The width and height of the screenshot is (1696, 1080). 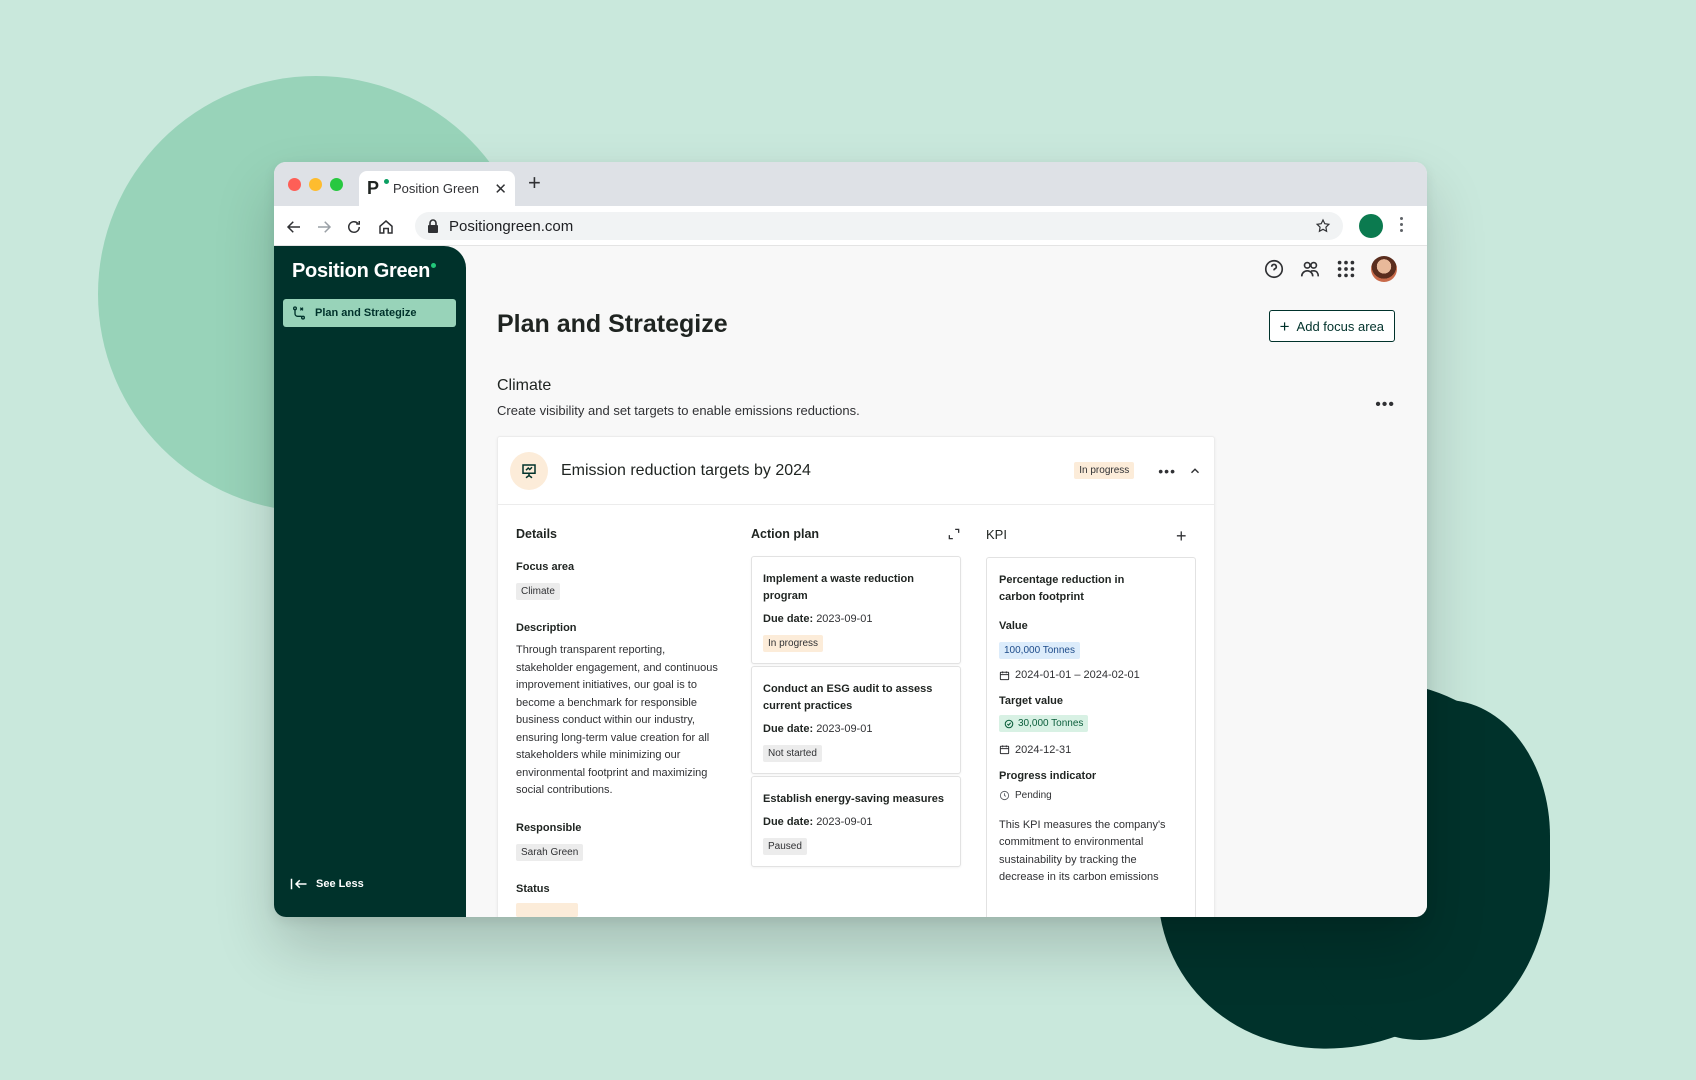 What do you see at coordinates (1181, 536) in the screenshot?
I see `add-kpi-icon: +` at bounding box center [1181, 536].